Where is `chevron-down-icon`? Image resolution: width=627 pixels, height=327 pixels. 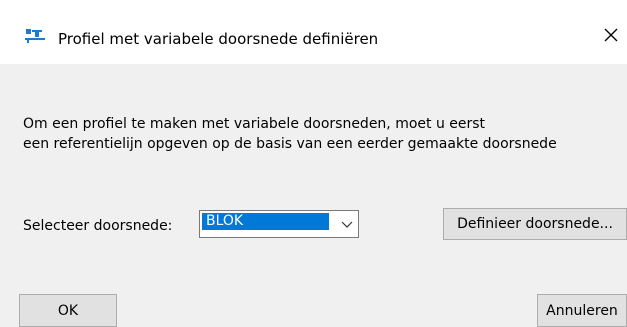
chevron-down-icon is located at coordinates (347, 224).